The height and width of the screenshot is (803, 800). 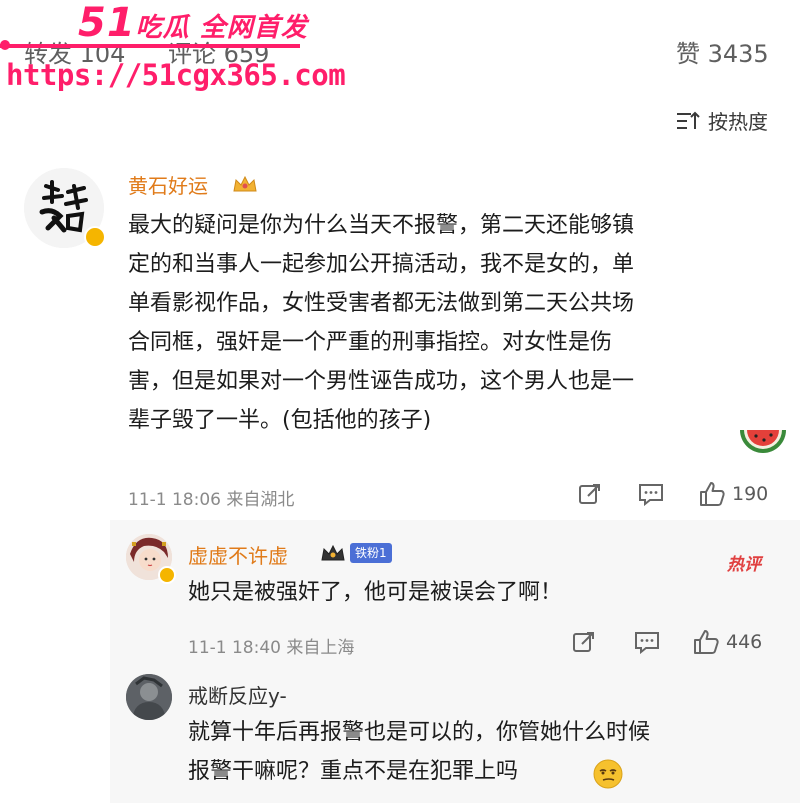 I want to click on like-button: 190, so click(x=733, y=494).